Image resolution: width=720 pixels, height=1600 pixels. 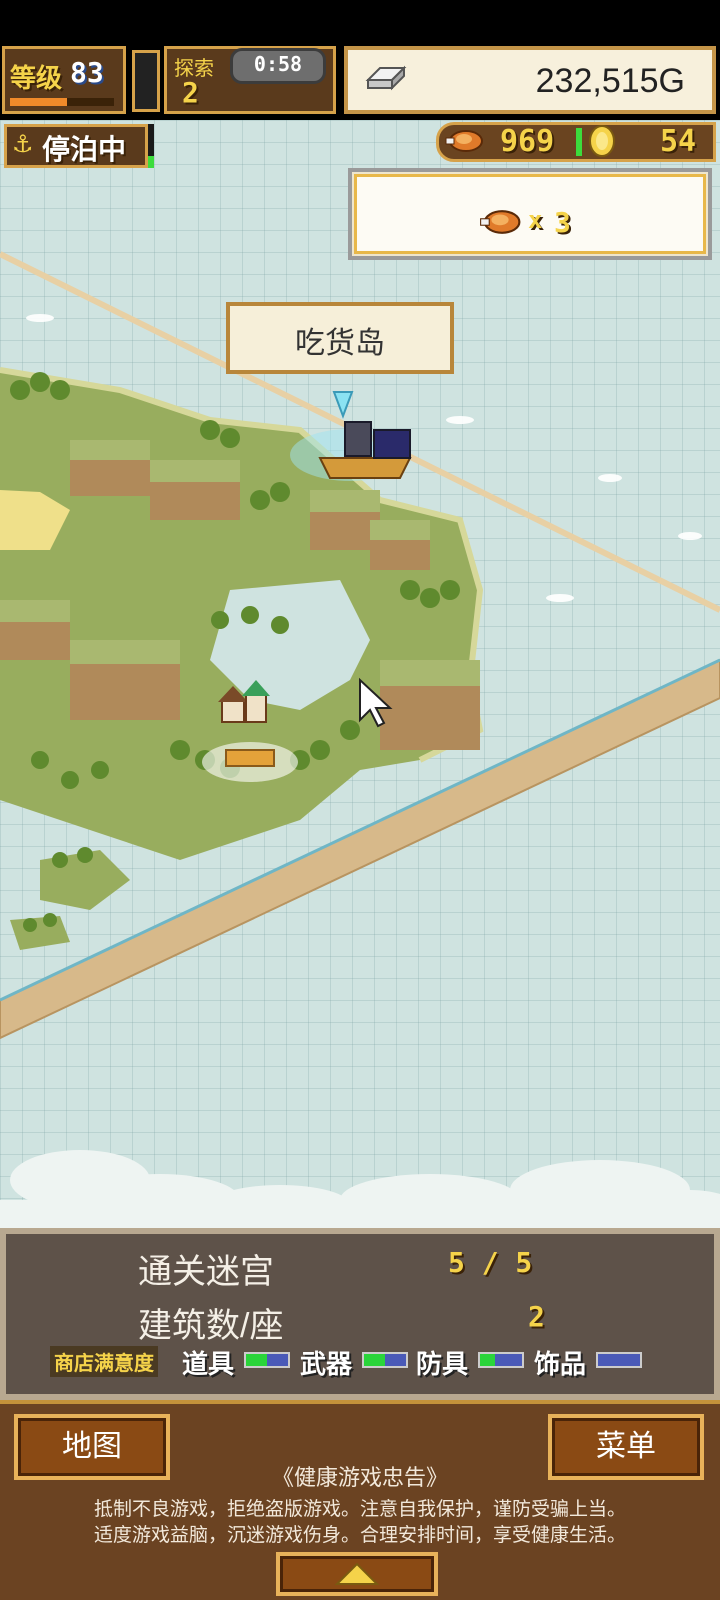 What do you see at coordinates (36, 79) in the screenshot?
I see `level-label: 等级` at bounding box center [36, 79].